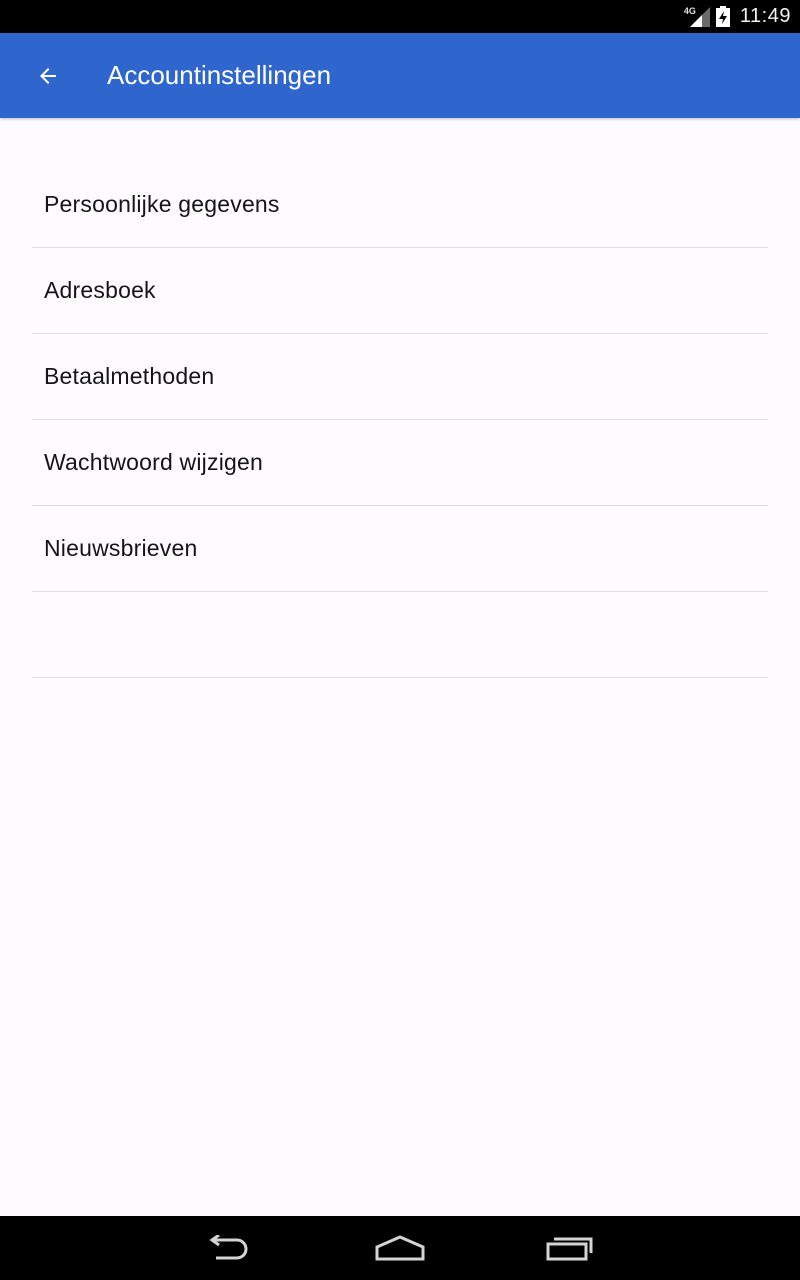 This screenshot has height=1280, width=800. I want to click on nav-recents-button, so click(570, 1248).